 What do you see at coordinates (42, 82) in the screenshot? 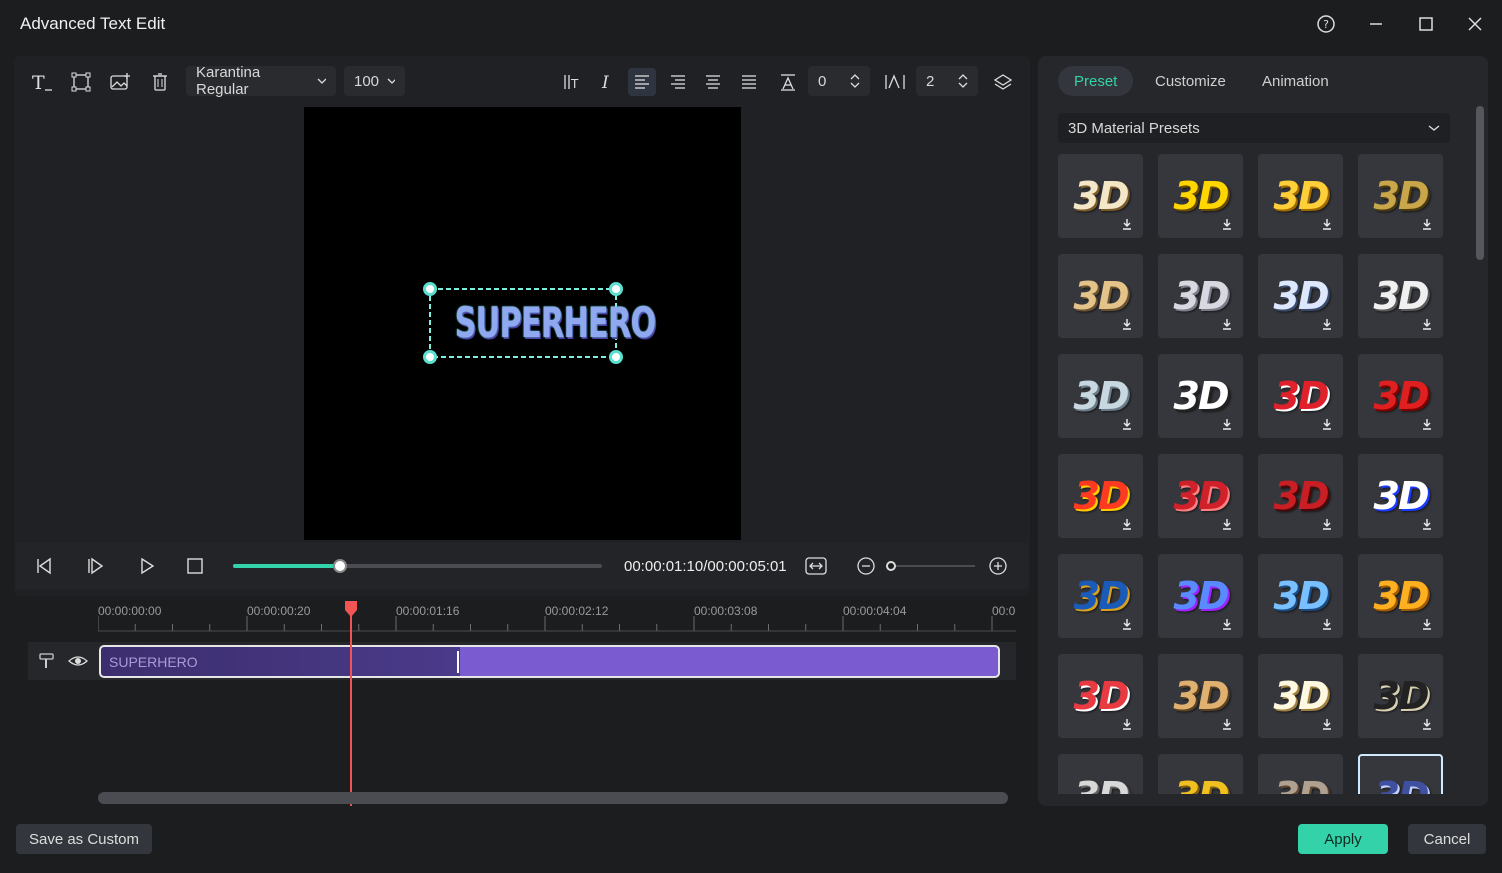
I see `add-text-icon: T` at bounding box center [42, 82].